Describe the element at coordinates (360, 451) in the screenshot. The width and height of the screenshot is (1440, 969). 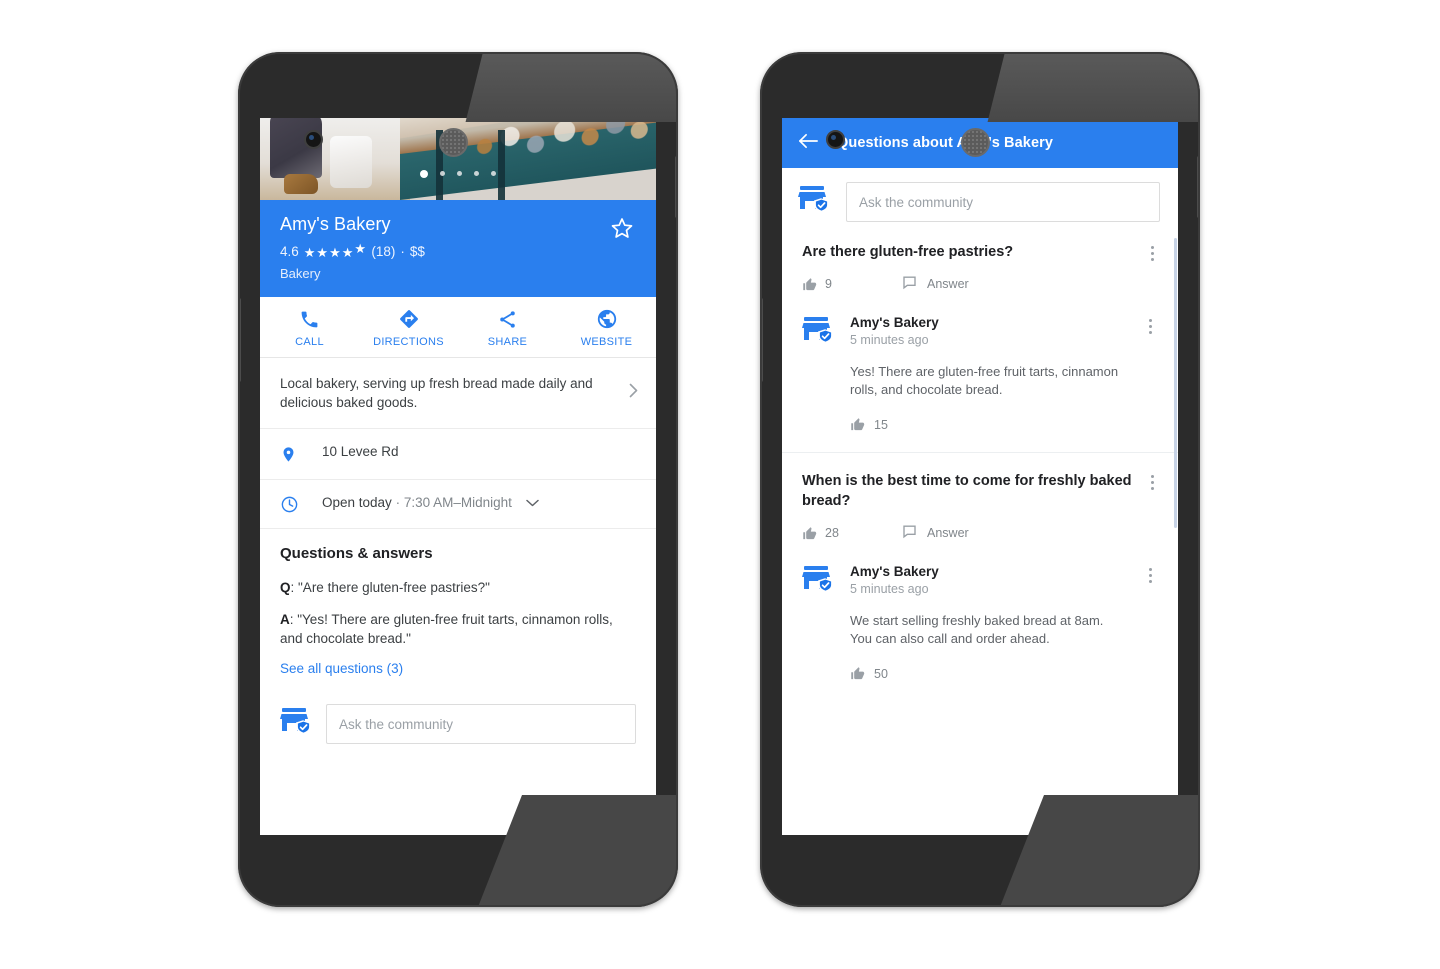
I see `address-text: 10 Levee Rd` at that location.